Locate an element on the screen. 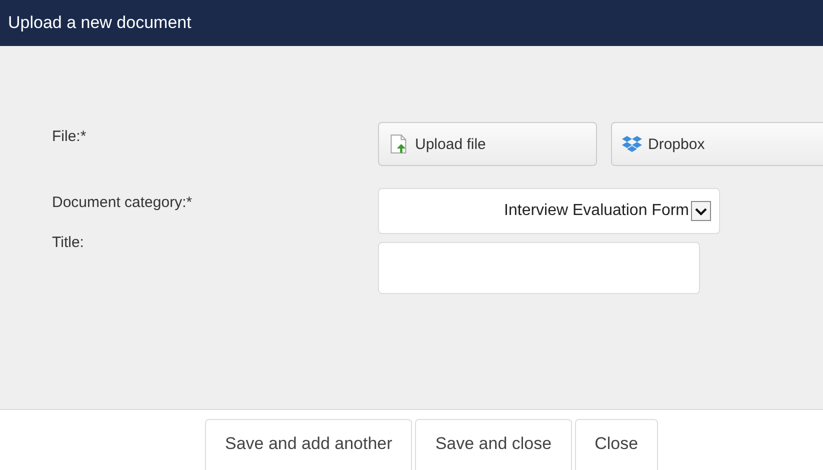  box-icon is located at coordinates (632, 144).